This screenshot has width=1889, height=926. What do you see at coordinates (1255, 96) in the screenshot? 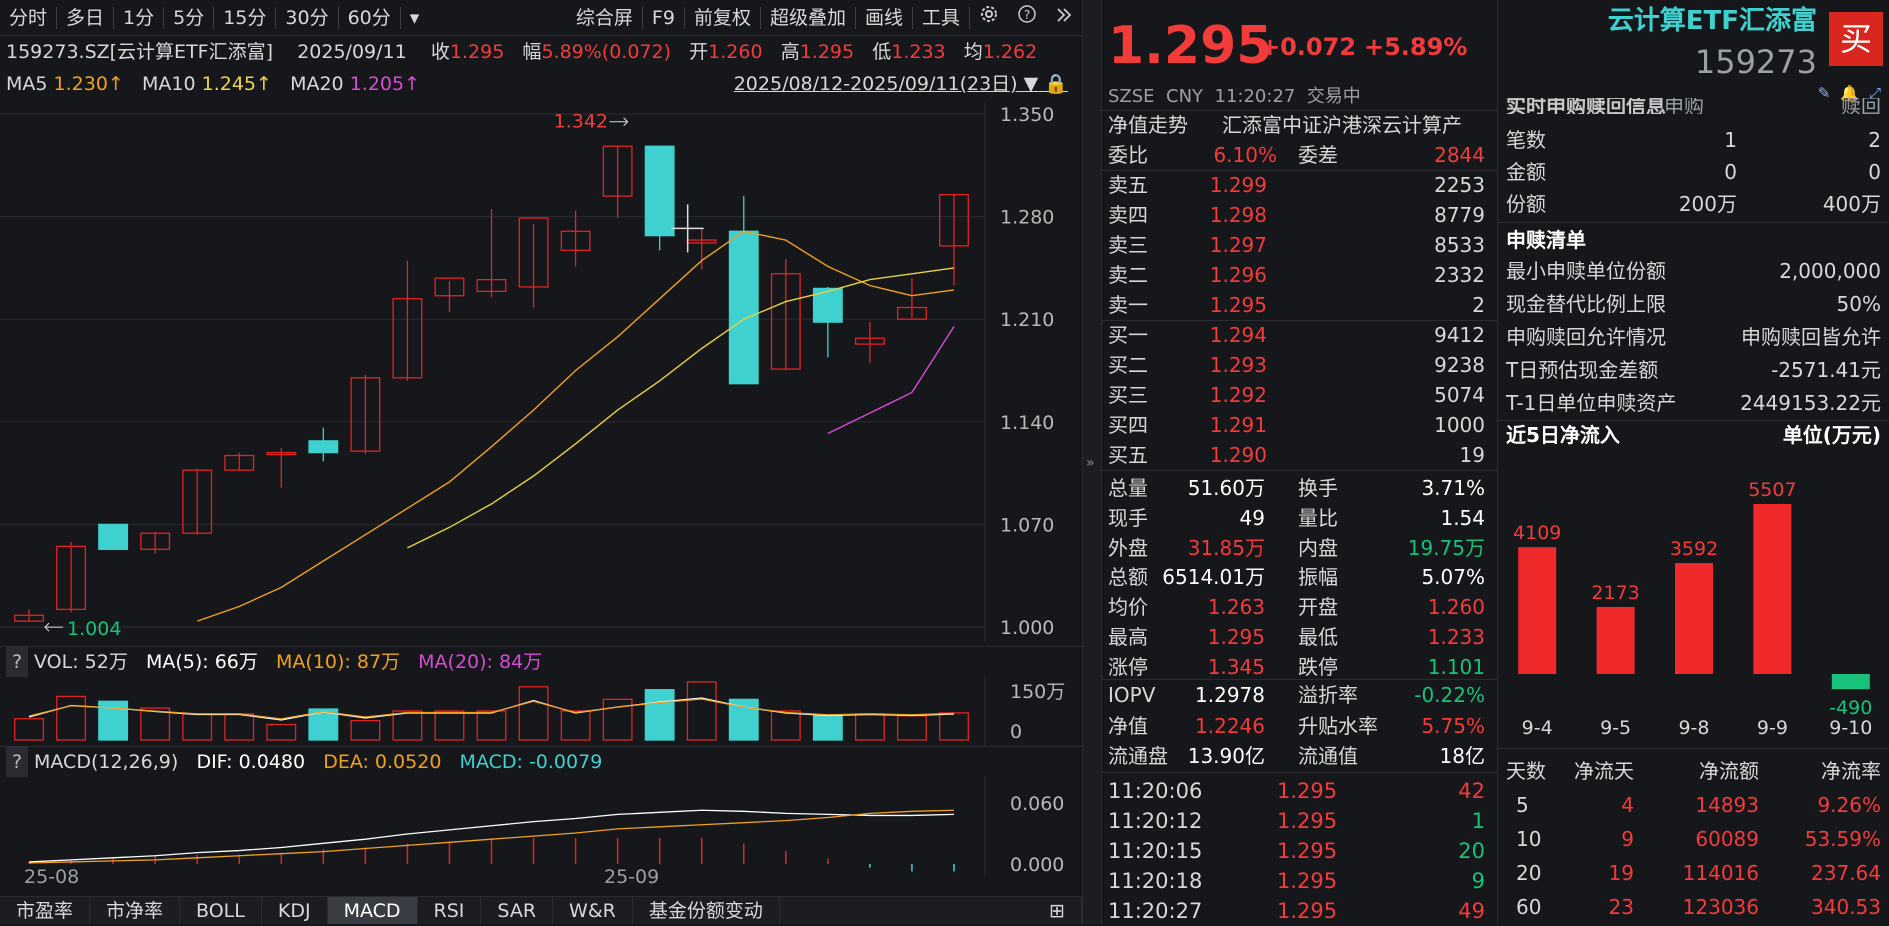
I see `quote-time: 11:20:27` at bounding box center [1255, 96].